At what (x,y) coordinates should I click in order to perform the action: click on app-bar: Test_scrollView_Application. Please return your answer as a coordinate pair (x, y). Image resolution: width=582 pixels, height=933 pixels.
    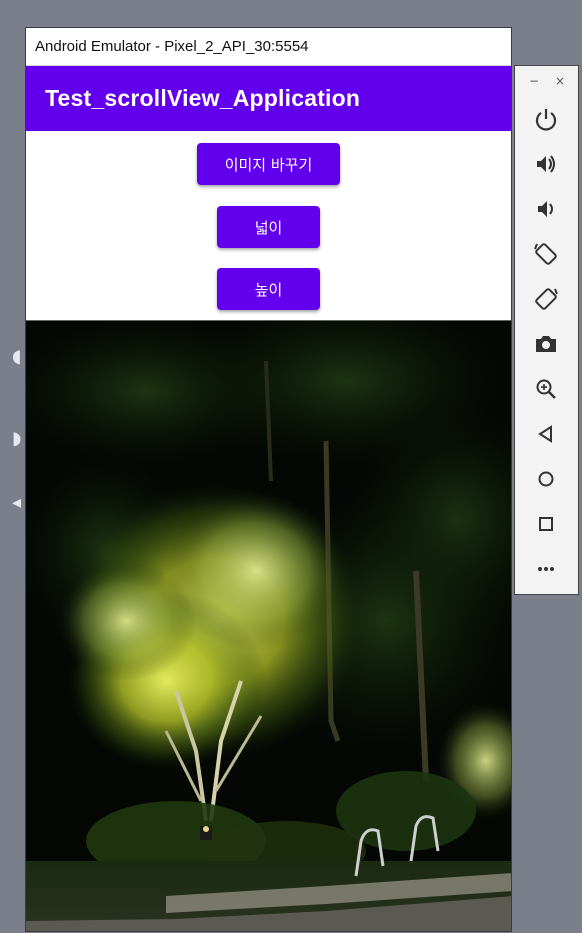
    Looking at the image, I should click on (268, 98).